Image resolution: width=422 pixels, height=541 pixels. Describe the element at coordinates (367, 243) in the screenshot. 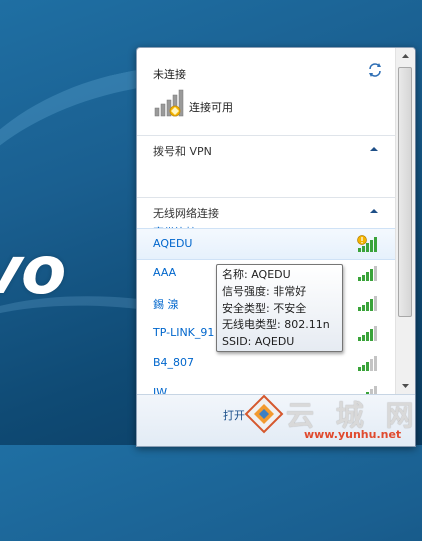

I see `wifi-signal-unsecured-icon` at that location.